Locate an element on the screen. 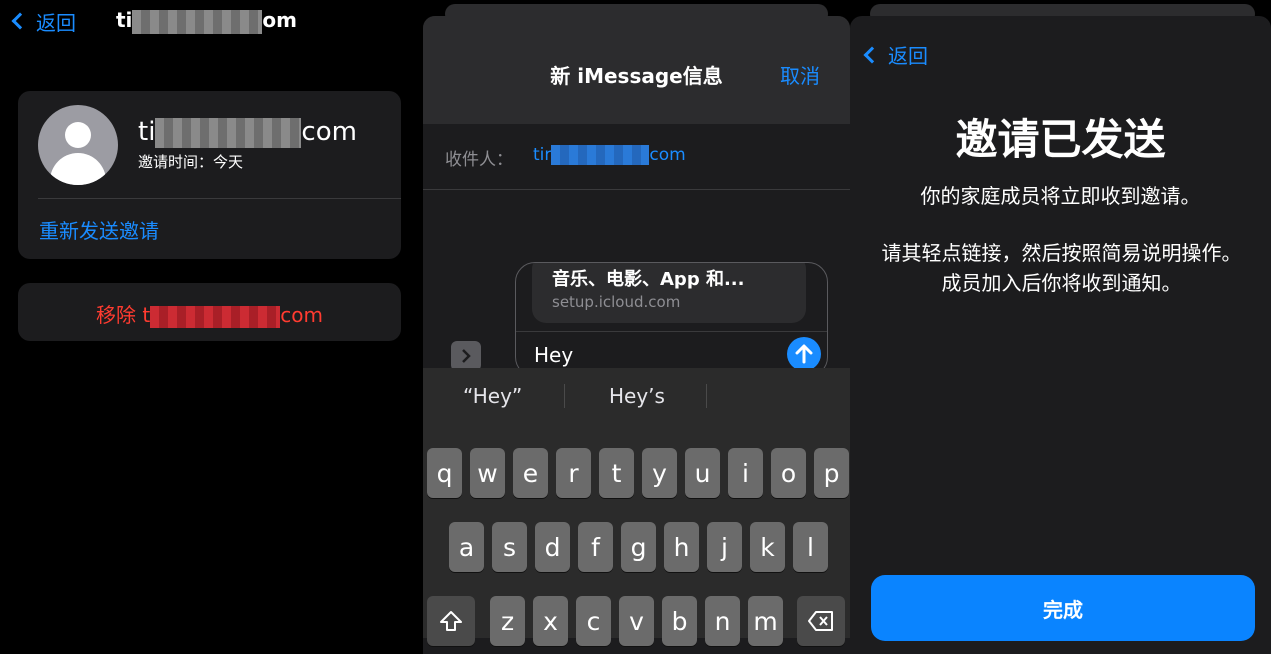 Image resolution: width=1271 pixels, height=654 pixels. keyboard: “Hey” Hey’s qwertyuiop asdfghjkl zxcvbnm is located at coordinates (636, 507).